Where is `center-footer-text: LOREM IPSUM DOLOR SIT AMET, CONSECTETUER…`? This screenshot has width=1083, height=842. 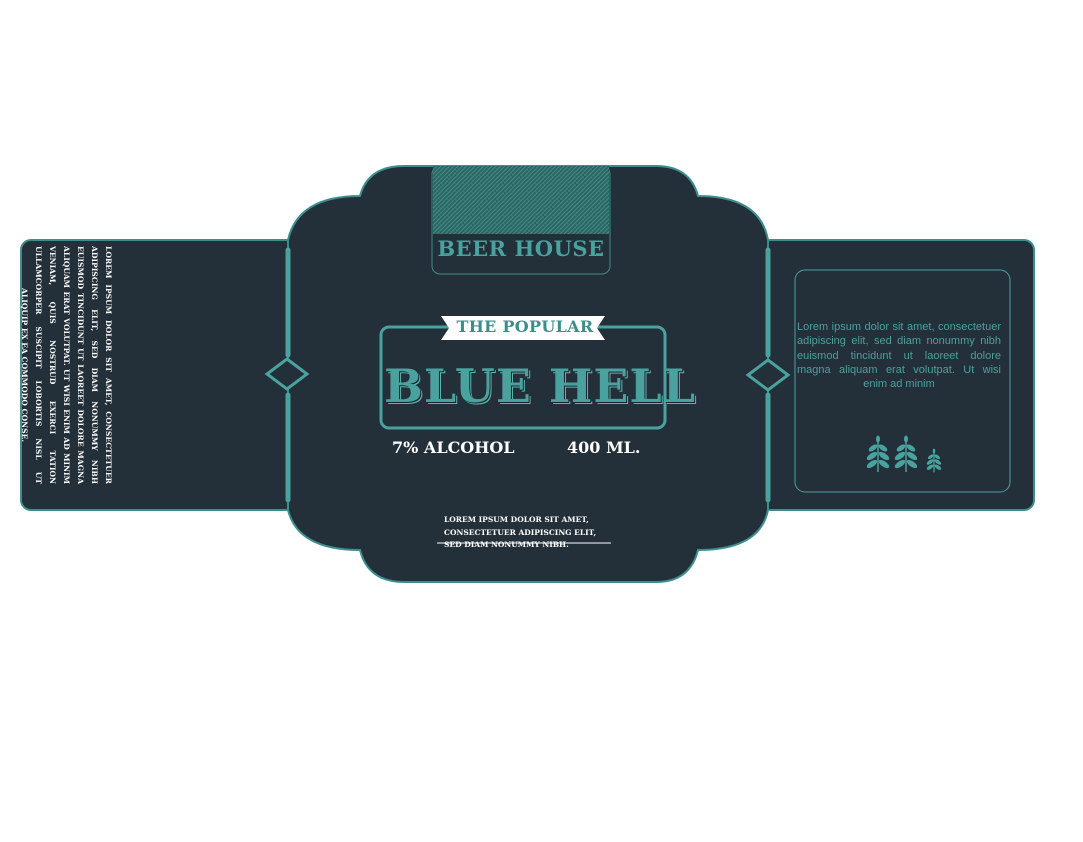
center-footer-text: LOREM IPSUM DOLOR SIT AMET, CONSECTETUER… is located at coordinates (520, 532).